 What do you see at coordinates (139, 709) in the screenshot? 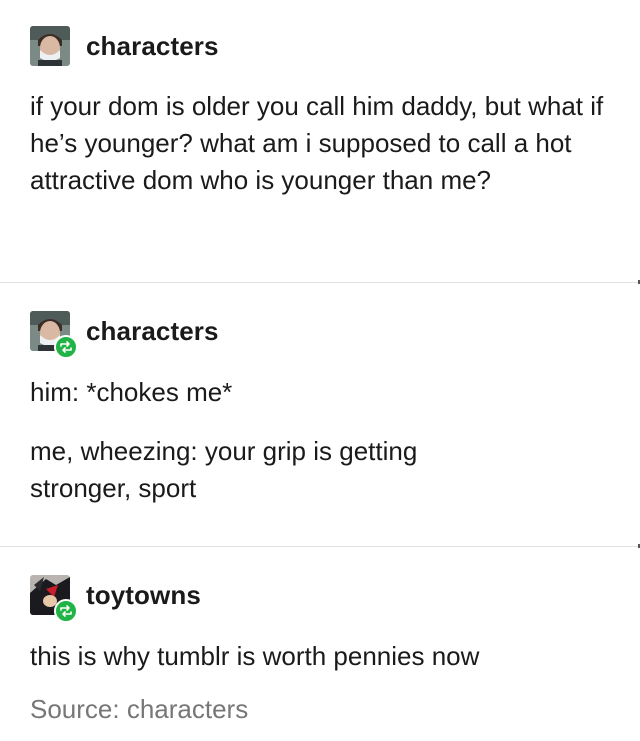
I see `source-link: Source: characters` at bounding box center [139, 709].